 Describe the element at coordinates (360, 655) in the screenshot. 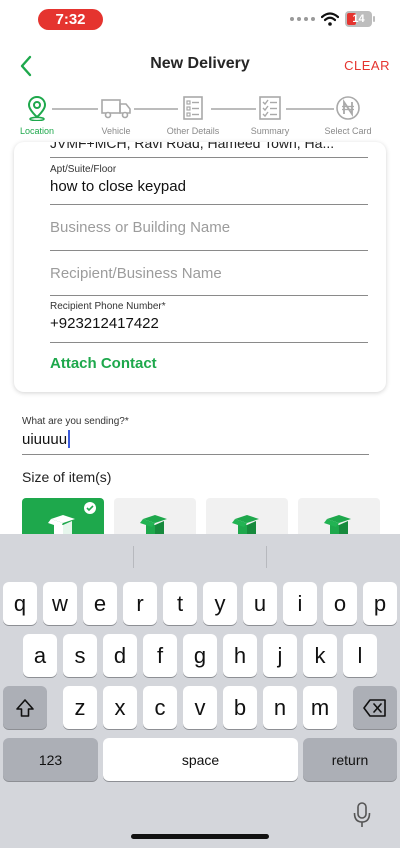

I see `key-l: l` at that location.